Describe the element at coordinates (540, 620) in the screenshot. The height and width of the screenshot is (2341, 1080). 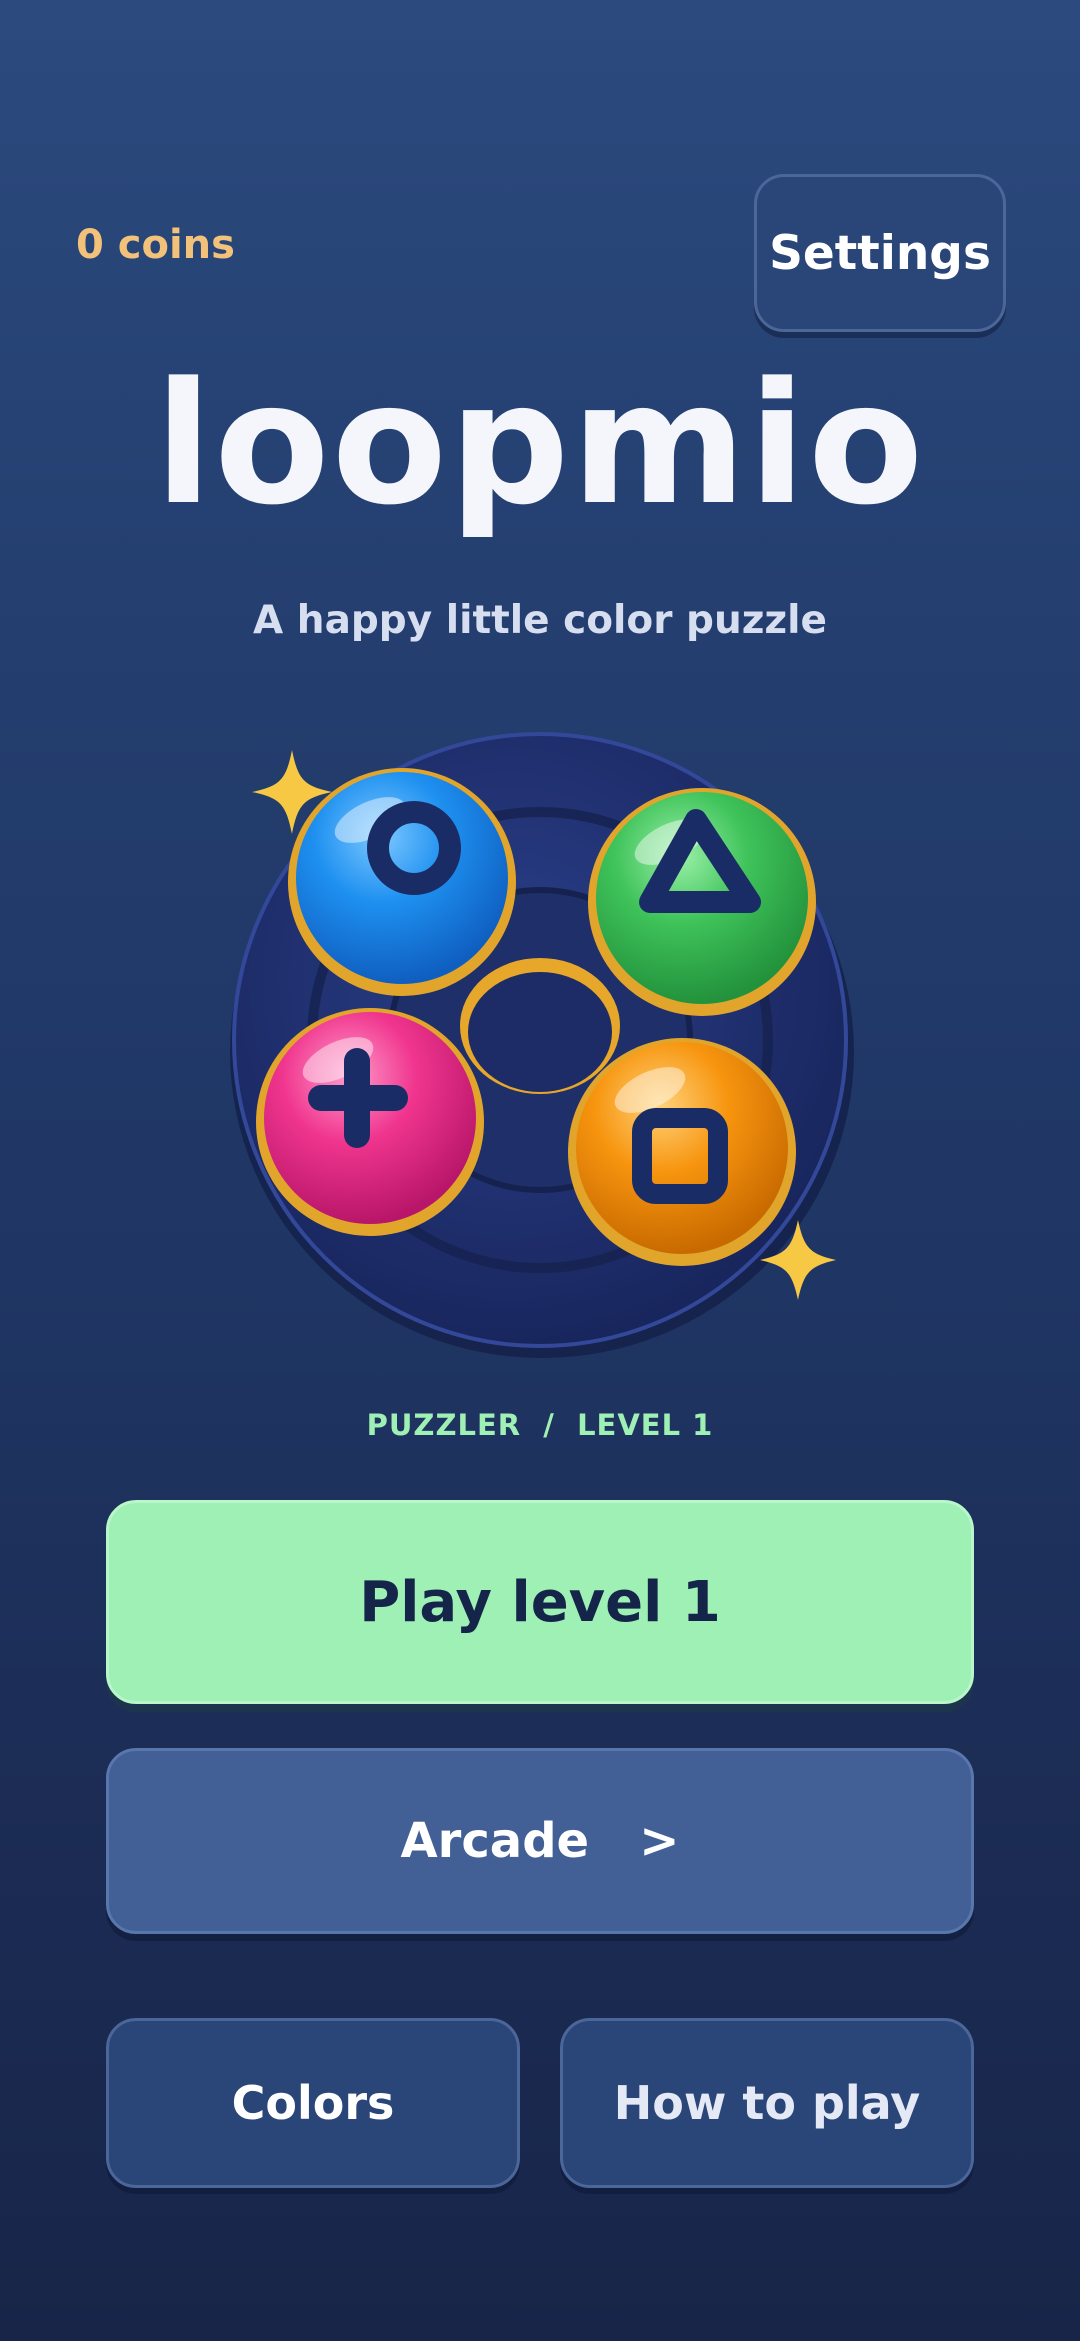
I see `game-subtitle: A happy little color puzzle` at that location.